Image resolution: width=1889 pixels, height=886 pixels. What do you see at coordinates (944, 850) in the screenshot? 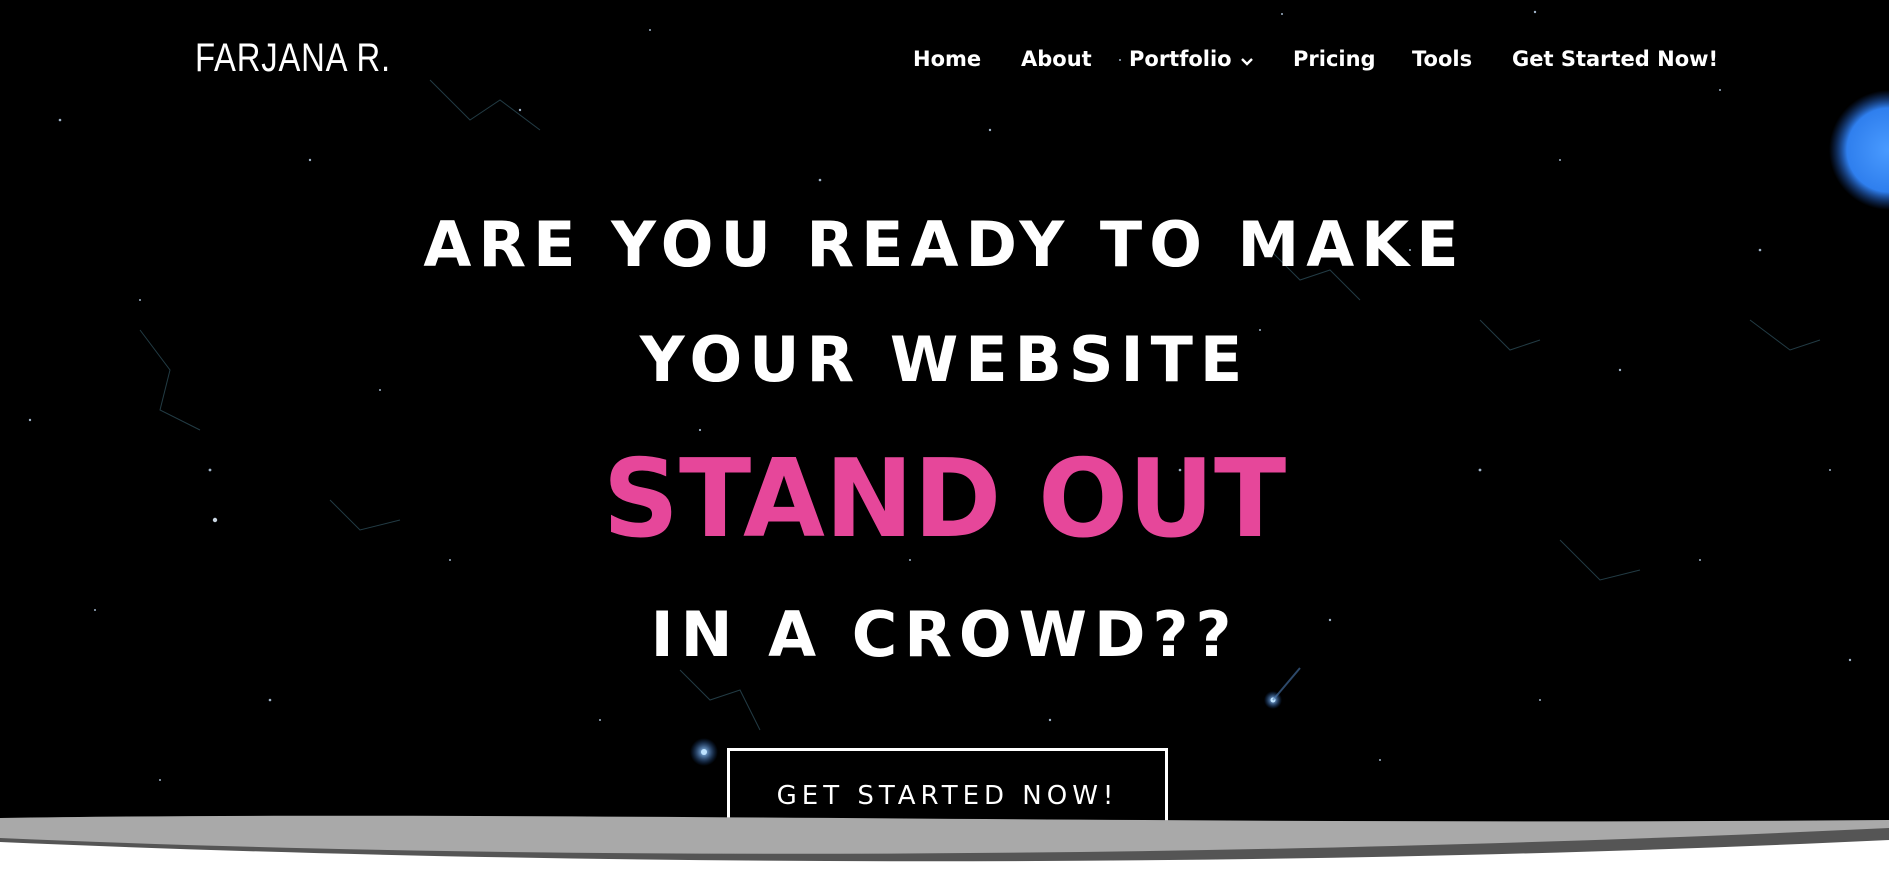
I see `wave-divider` at bounding box center [944, 850].